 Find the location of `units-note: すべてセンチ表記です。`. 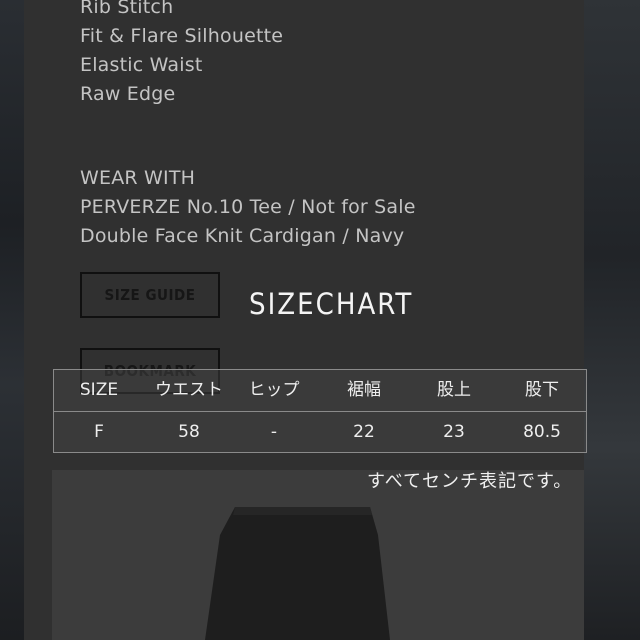

units-note: すべてセンチ表記です。 is located at coordinates (470, 481).